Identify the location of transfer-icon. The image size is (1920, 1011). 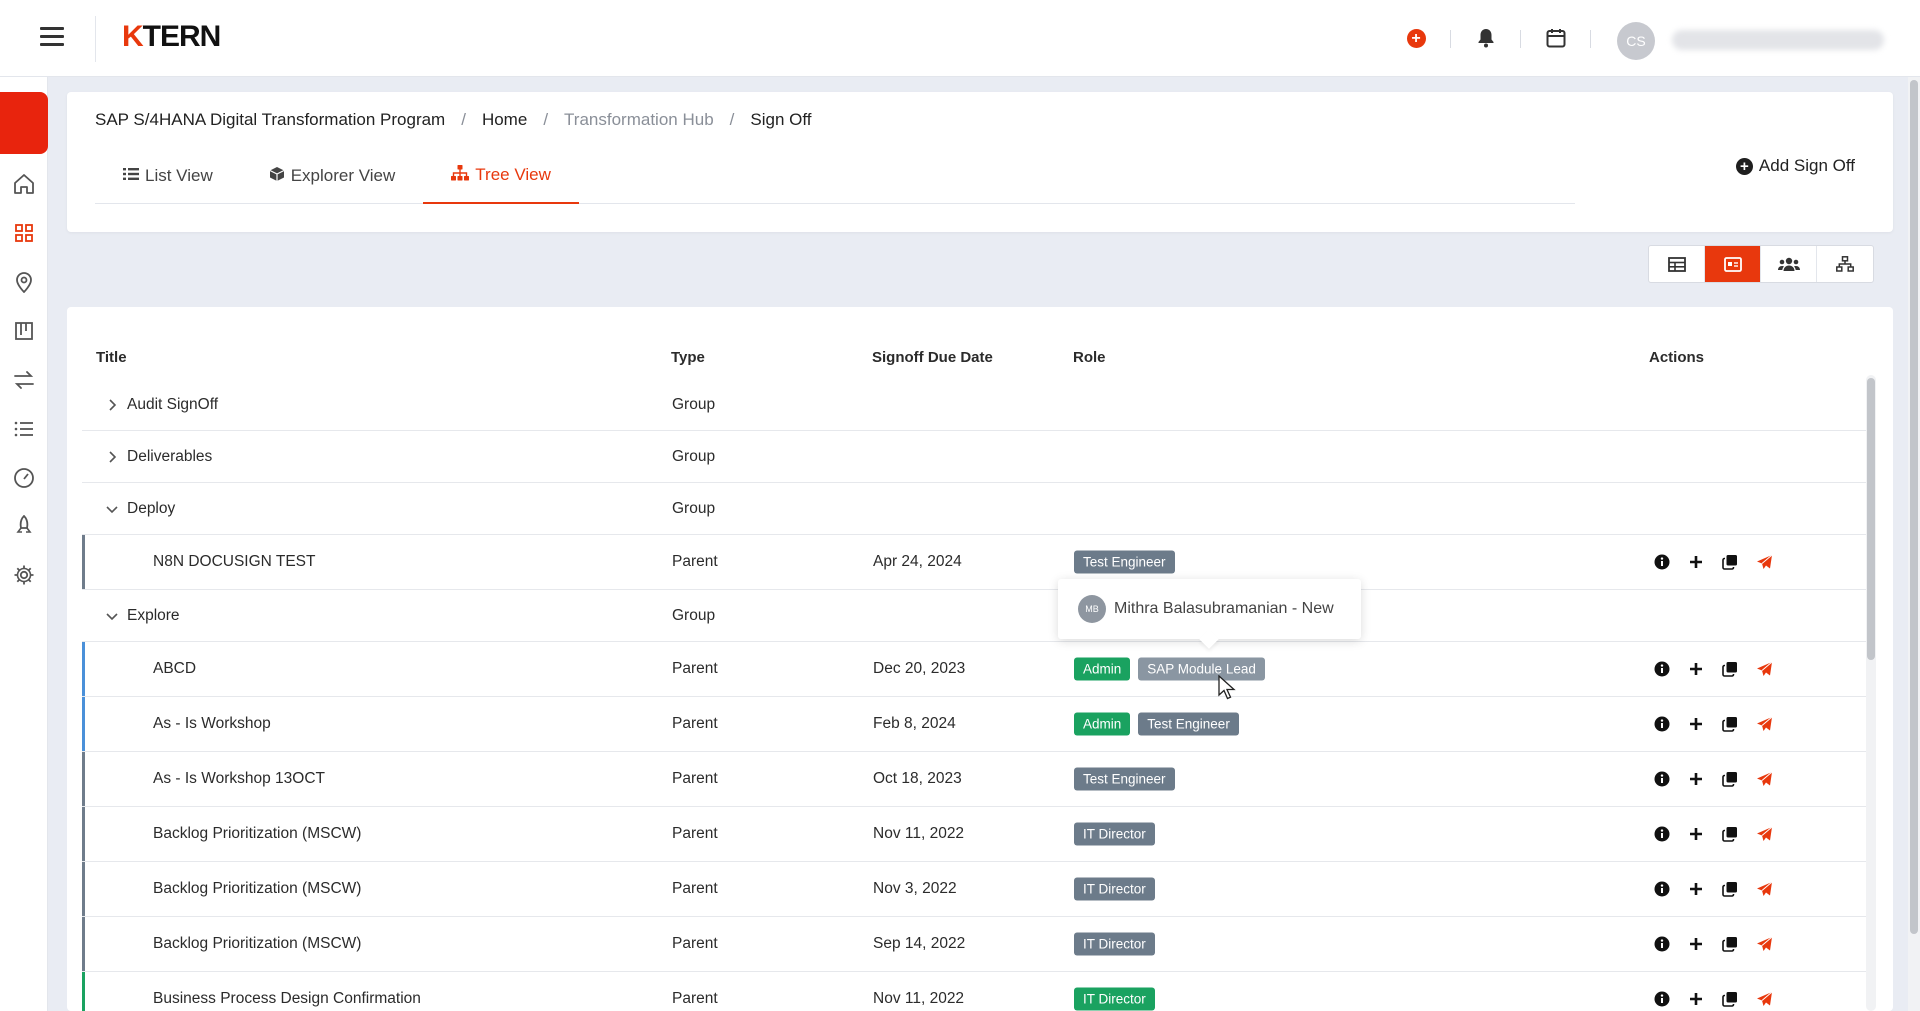
(24, 380).